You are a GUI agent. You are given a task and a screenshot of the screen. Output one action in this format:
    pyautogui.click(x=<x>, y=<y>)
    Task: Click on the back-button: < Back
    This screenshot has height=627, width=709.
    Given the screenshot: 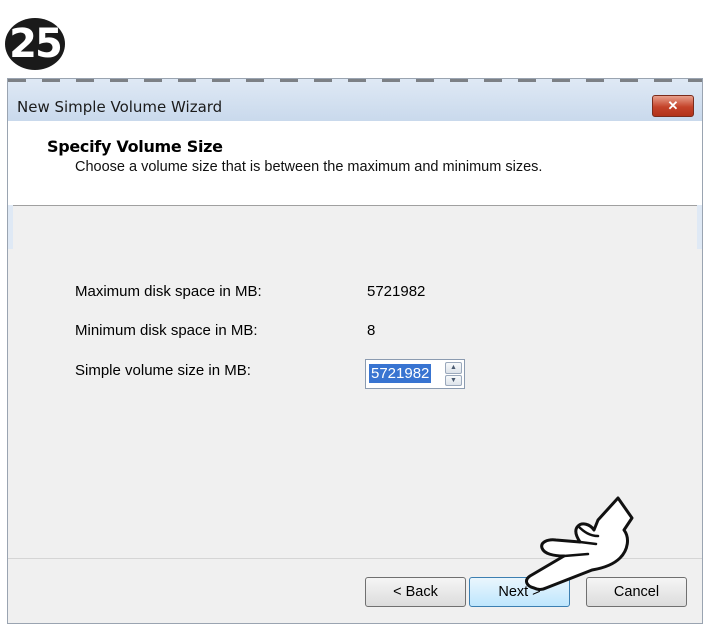 What is the action you would take?
    pyautogui.click(x=415, y=592)
    